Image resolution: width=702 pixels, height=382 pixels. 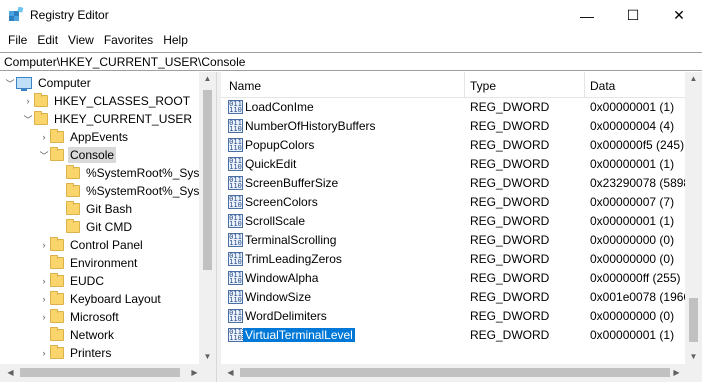 I want to click on value-data: 0x000000f5 (245), so click(x=637, y=145).